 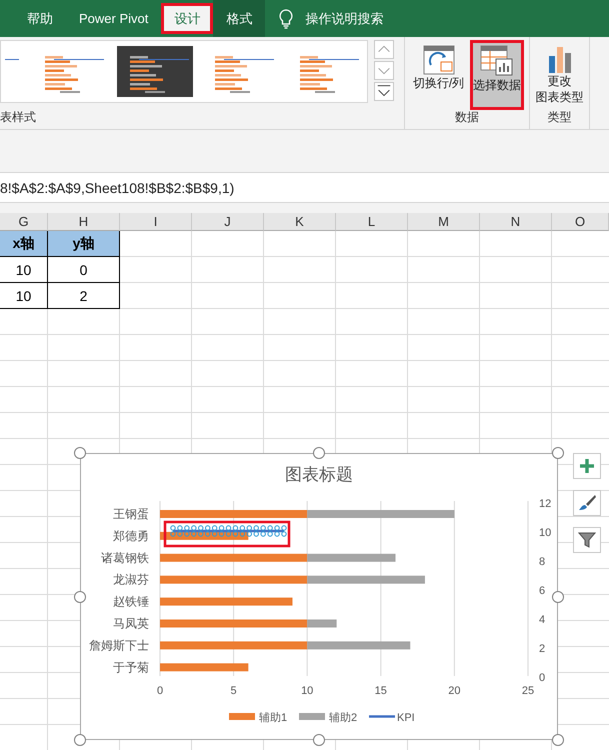 What do you see at coordinates (228, 222) in the screenshot?
I see `column-header: J` at bounding box center [228, 222].